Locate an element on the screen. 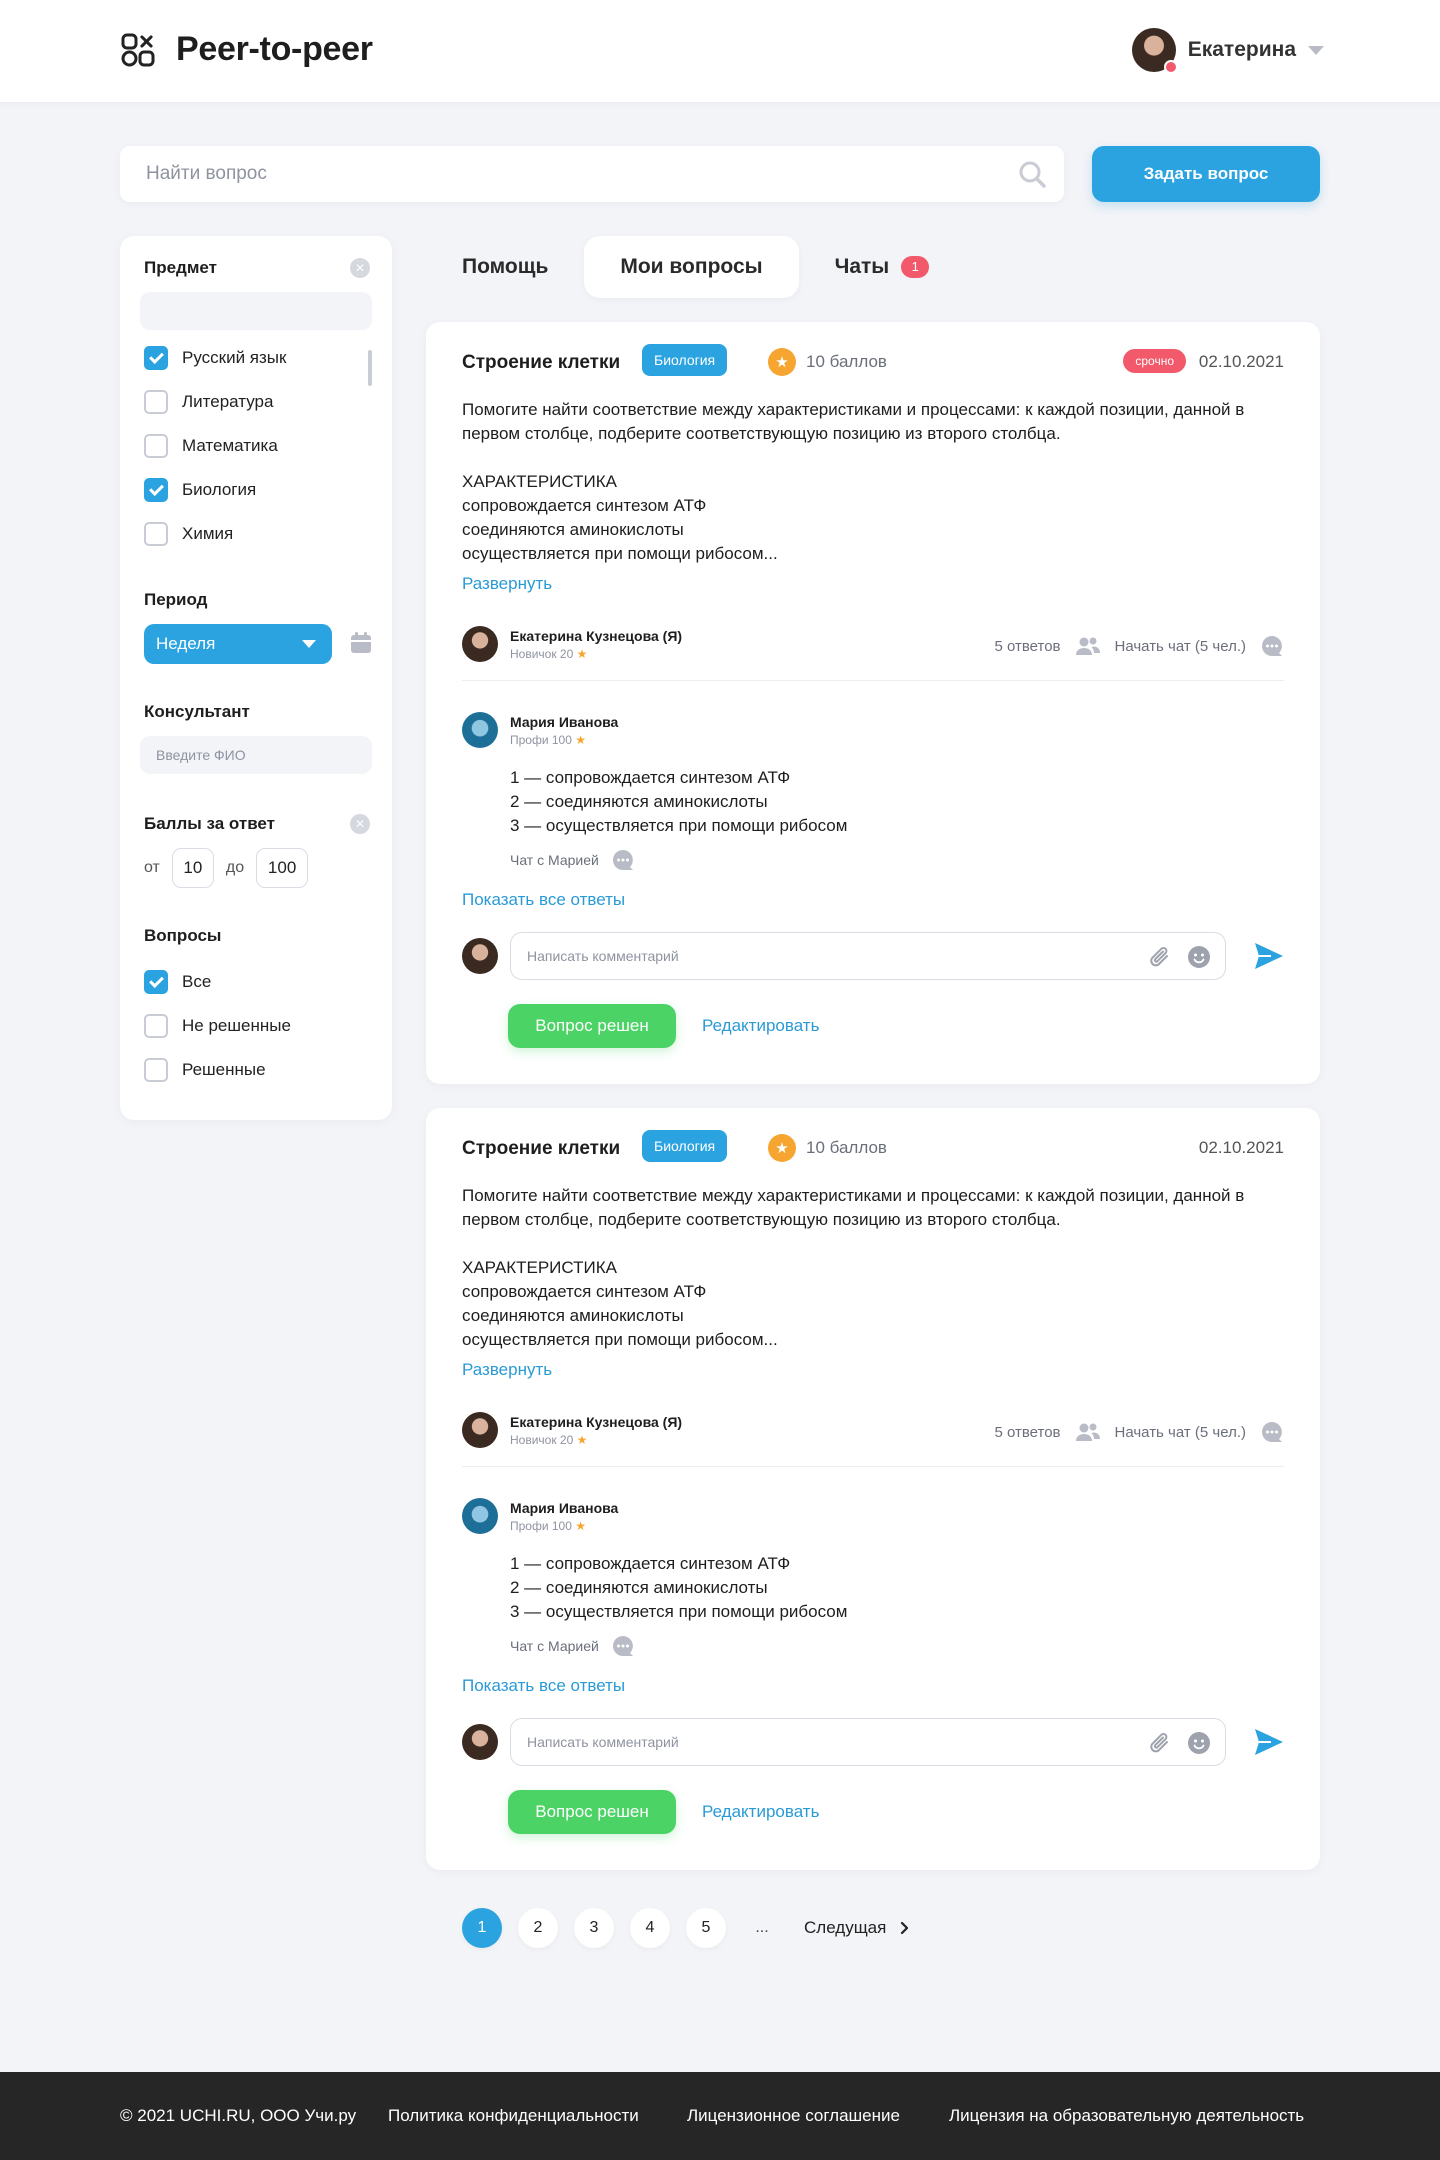 This screenshot has height=2160, width=1440. answerer-level: Профи 100 ★ is located at coordinates (564, 1526).